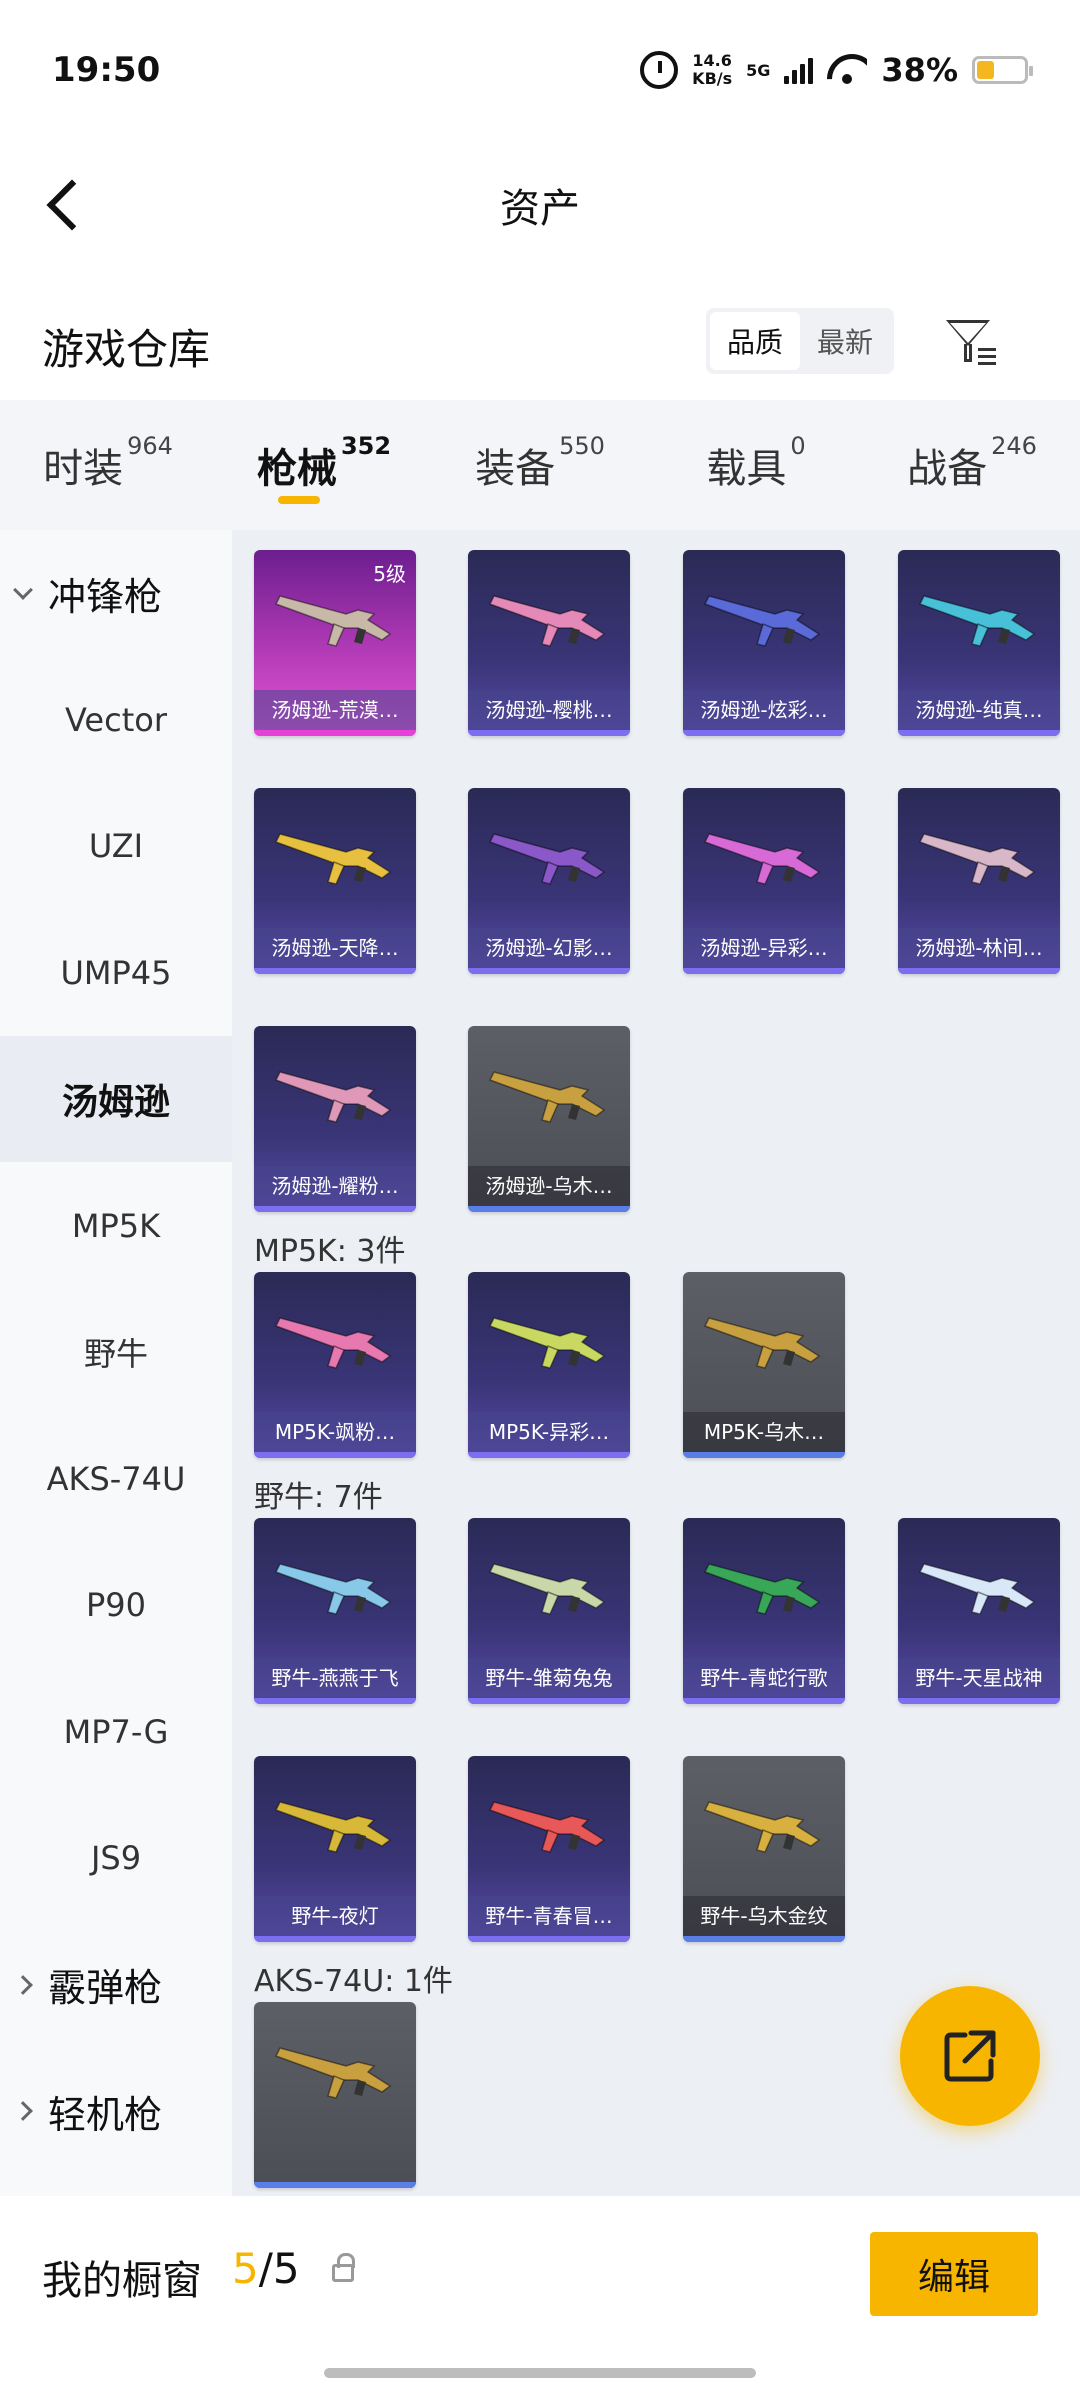 The height and width of the screenshot is (2400, 1080). Describe the element at coordinates (105, 2114) in the screenshot. I see `sidebar-item-label: 轻机枪` at that location.